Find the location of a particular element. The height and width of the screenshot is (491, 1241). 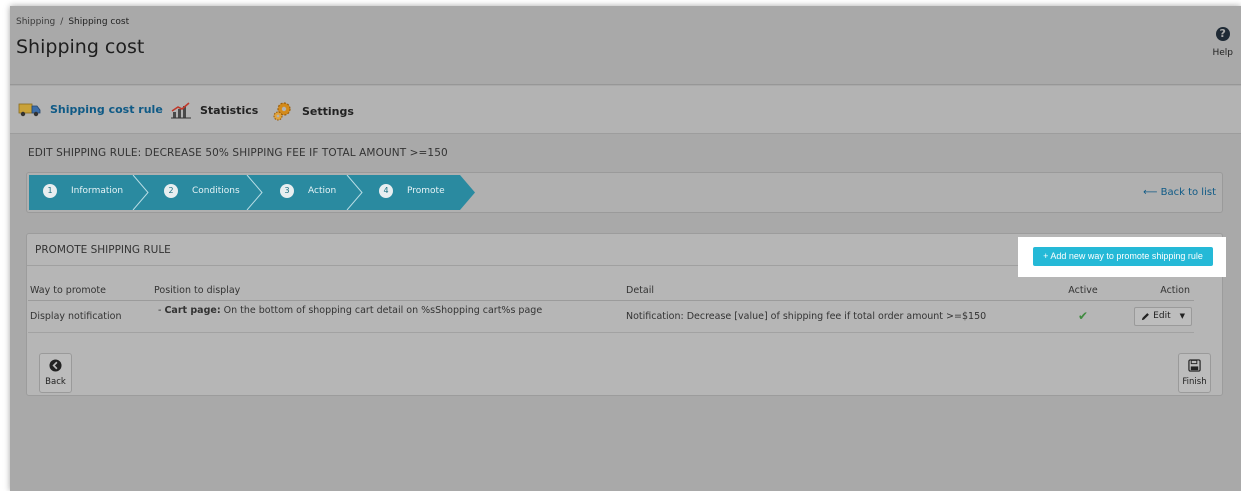

arrow-left-circle-icon is located at coordinates (55, 365).